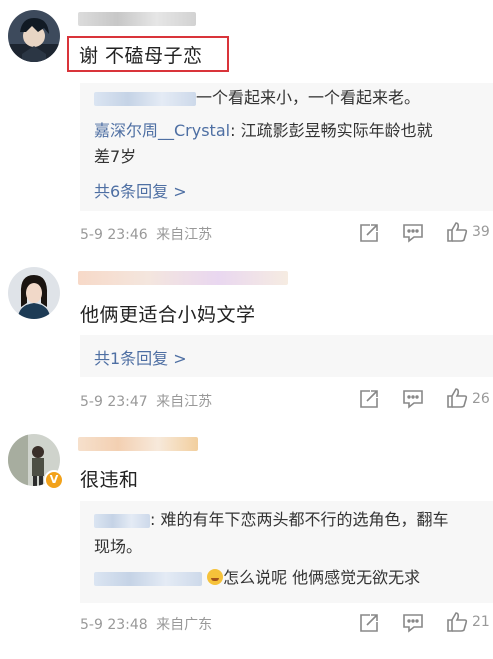 This screenshot has width=493, height=659. Describe the element at coordinates (168, 315) in the screenshot. I see `comment-text: 他俩更适合小妈文学` at that location.